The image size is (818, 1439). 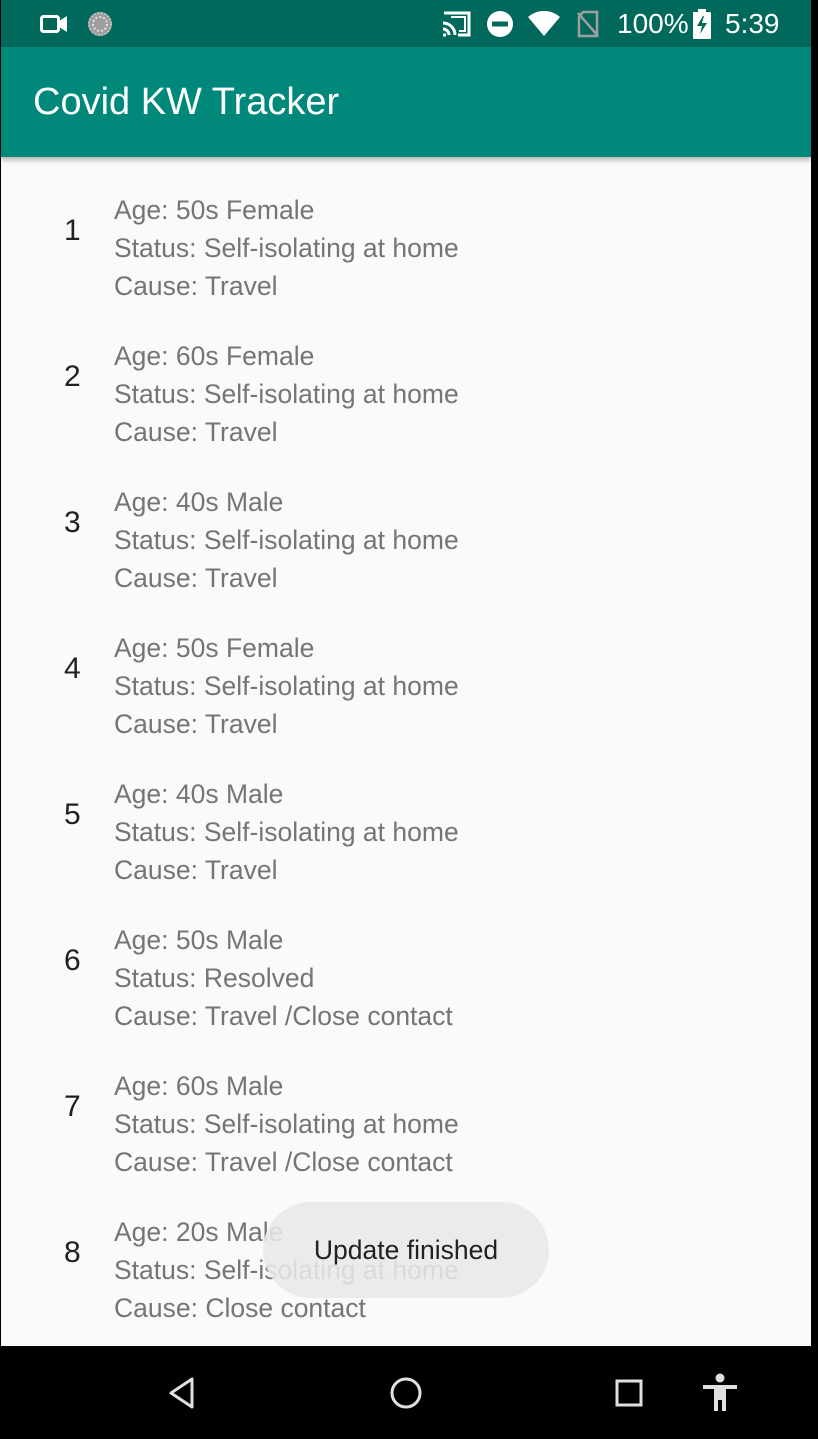 I want to click on case-number: 5, so click(x=72, y=814).